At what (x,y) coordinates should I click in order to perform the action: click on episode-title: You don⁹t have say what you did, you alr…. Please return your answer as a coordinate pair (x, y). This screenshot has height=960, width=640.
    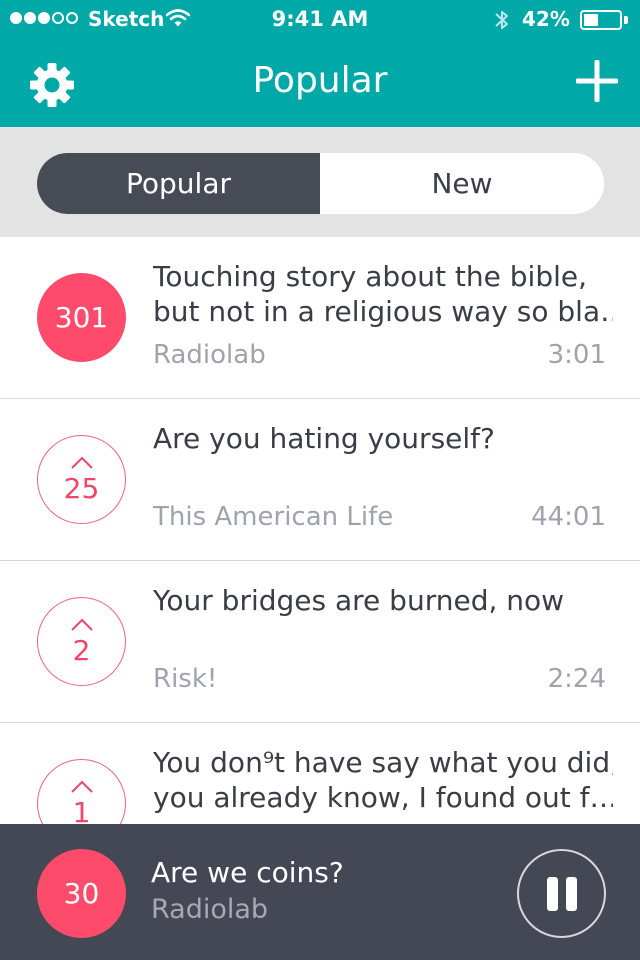
    Looking at the image, I should click on (383, 780).